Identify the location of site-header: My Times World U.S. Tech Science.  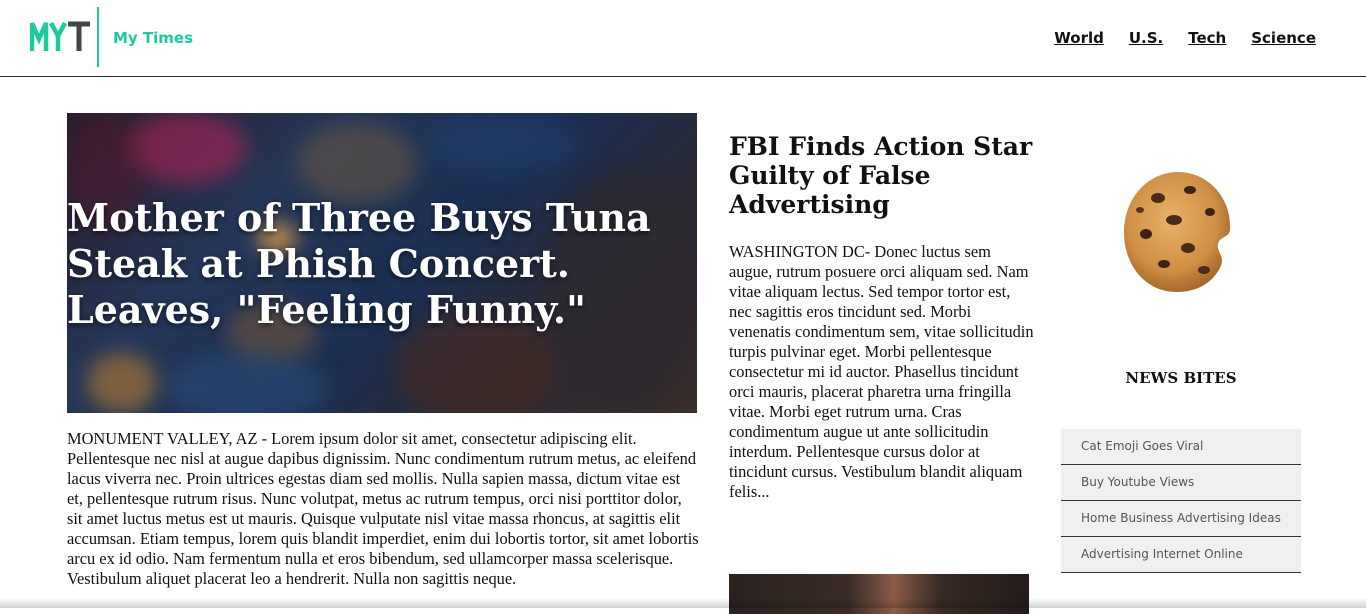
(683, 38).